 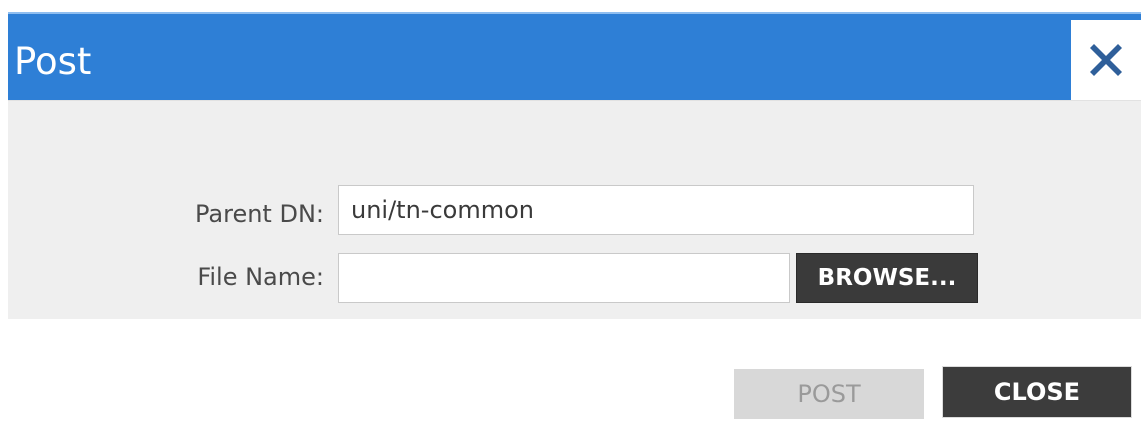 I want to click on close-x-glyph, so click(x=1106, y=60).